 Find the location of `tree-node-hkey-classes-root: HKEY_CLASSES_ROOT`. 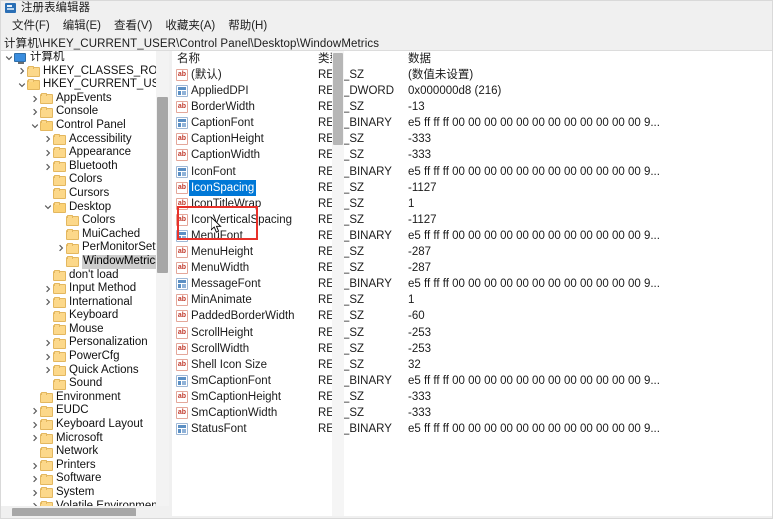

tree-node-hkey-classes-root: HKEY_CLASSES_ROOT is located at coordinates (84, 72).